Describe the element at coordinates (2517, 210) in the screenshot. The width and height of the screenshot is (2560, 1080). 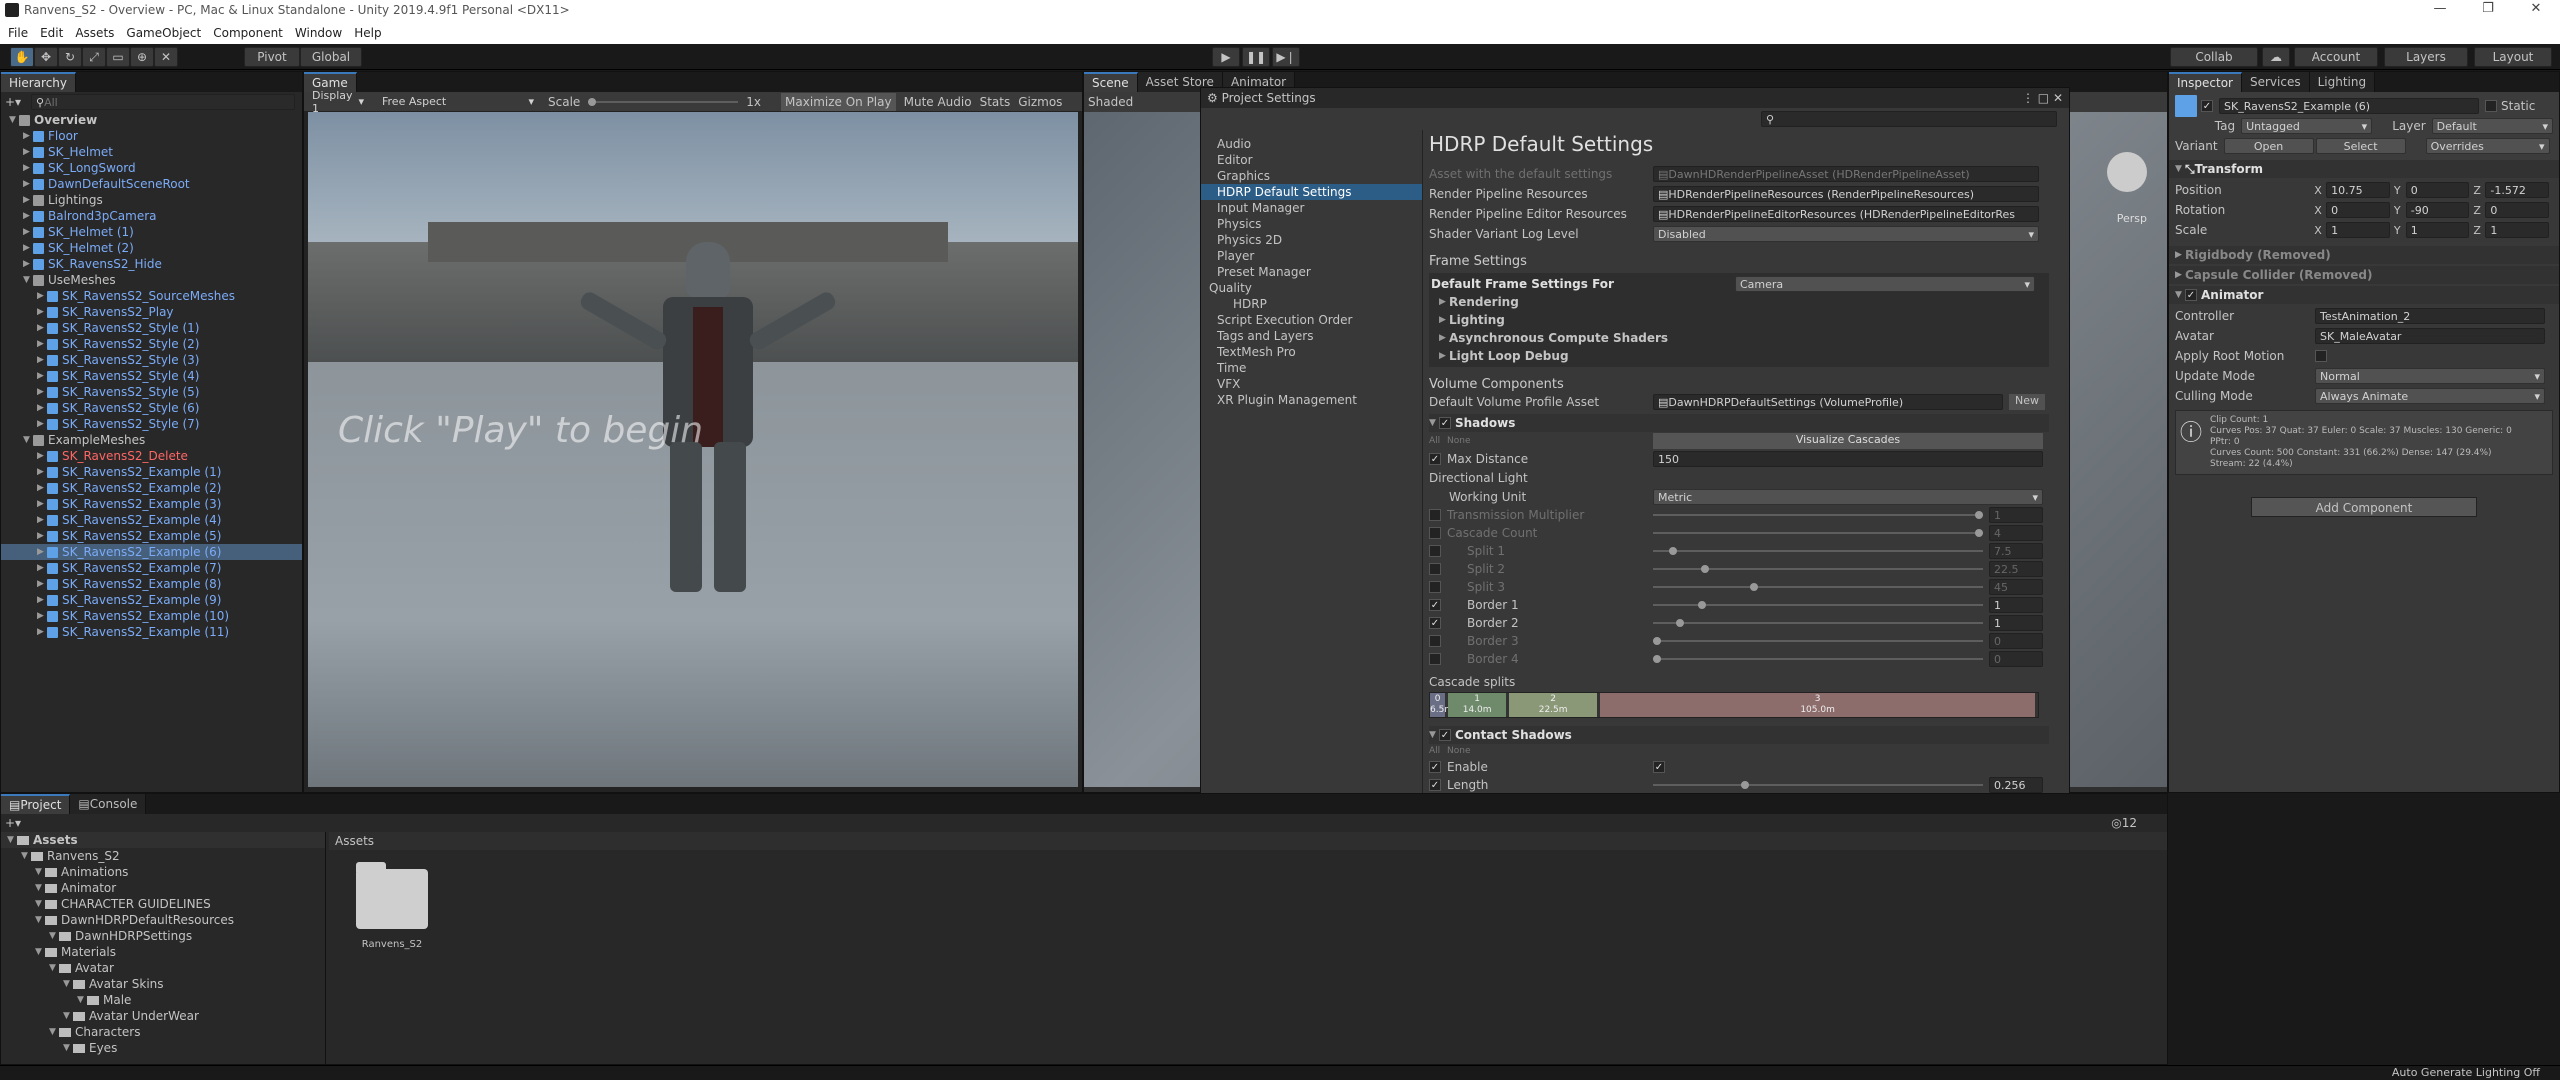
I see `transform-rot-z: 0` at that location.